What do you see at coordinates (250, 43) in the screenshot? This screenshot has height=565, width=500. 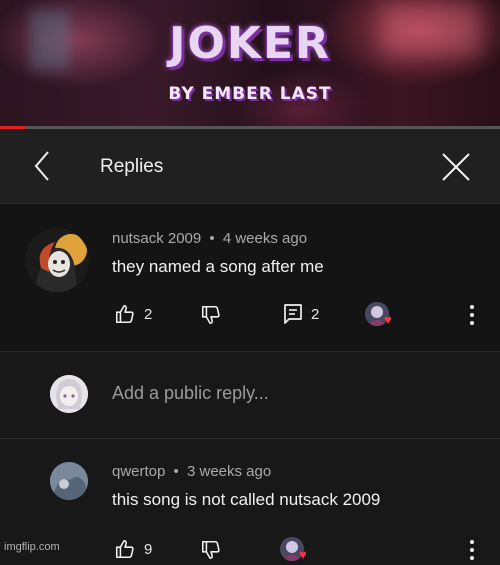 I see `video-title-art: JOKER` at bounding box center [250, 43].